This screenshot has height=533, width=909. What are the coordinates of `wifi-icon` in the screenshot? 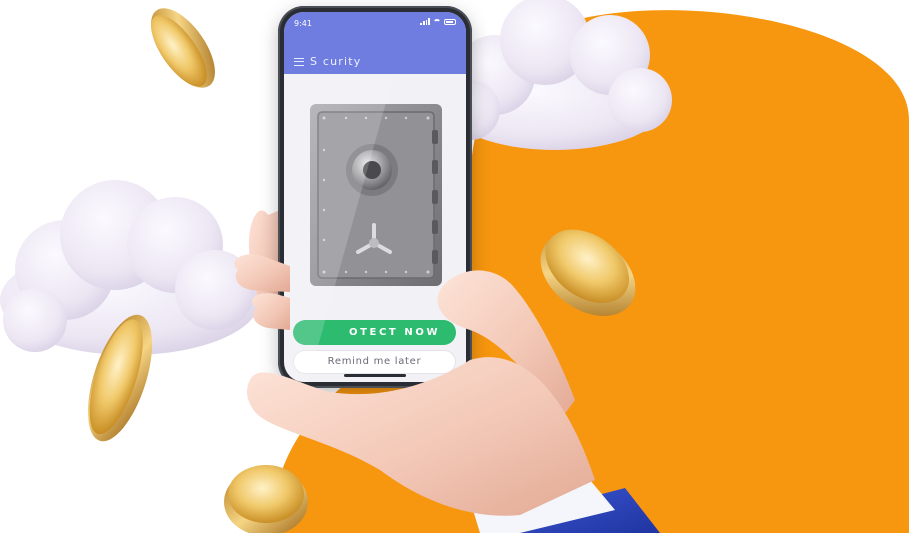 It's located at (437, 21).